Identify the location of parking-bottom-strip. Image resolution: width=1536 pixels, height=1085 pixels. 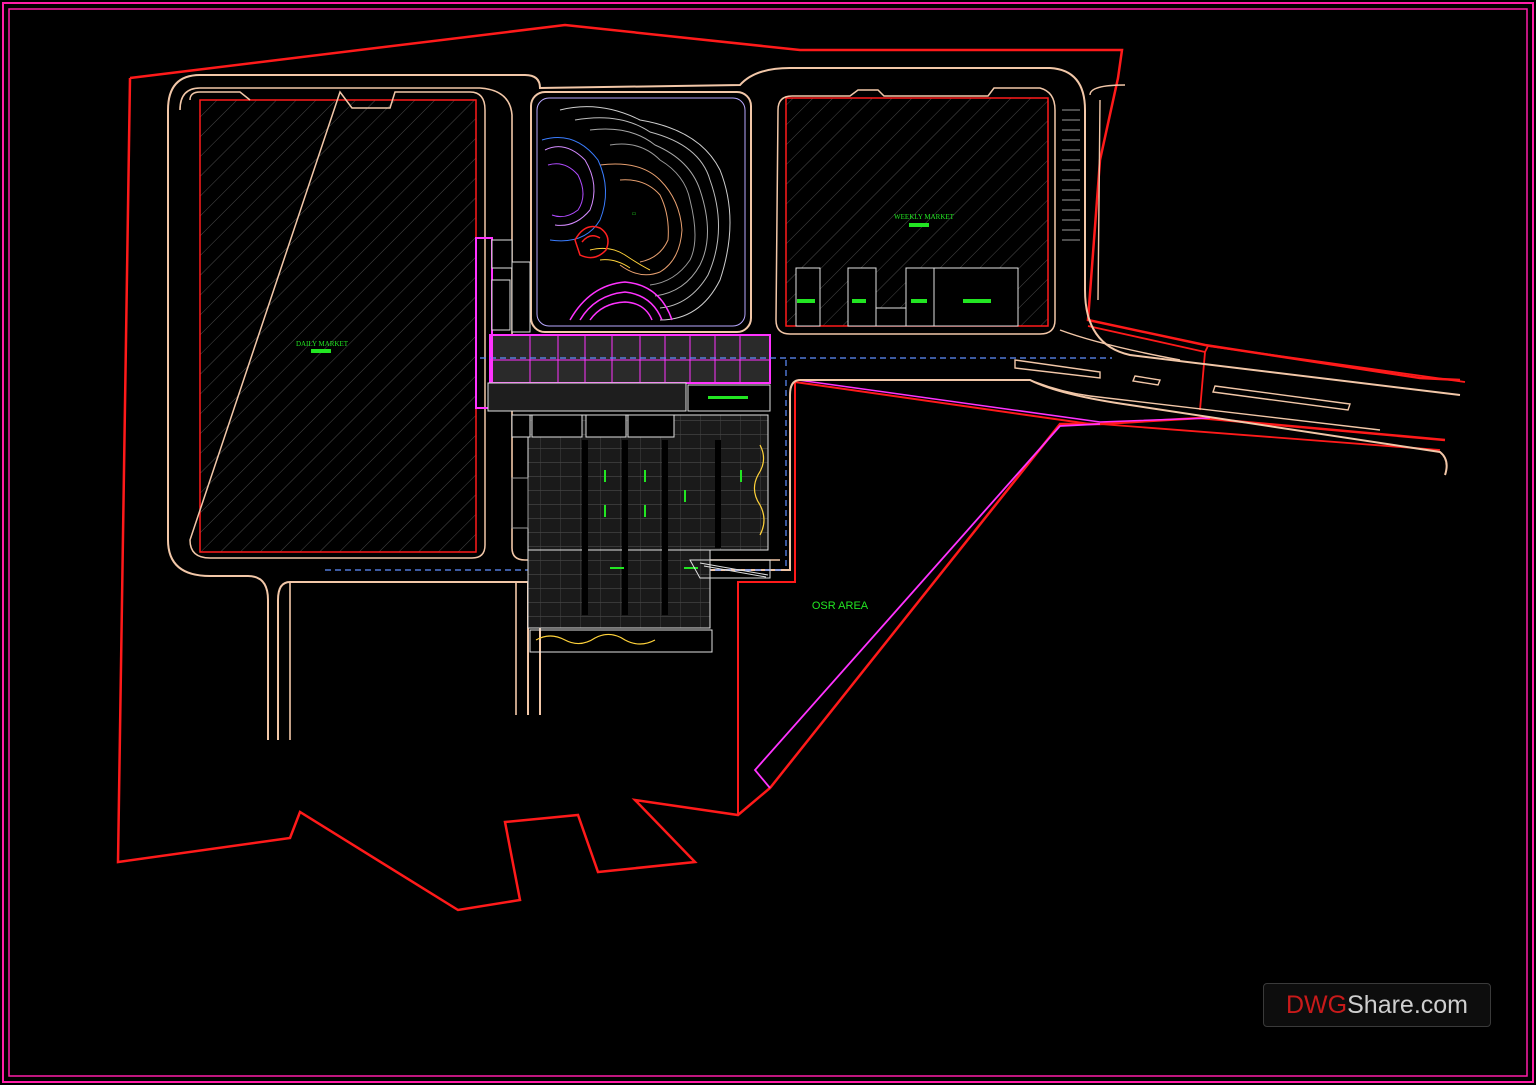
(621, 641).